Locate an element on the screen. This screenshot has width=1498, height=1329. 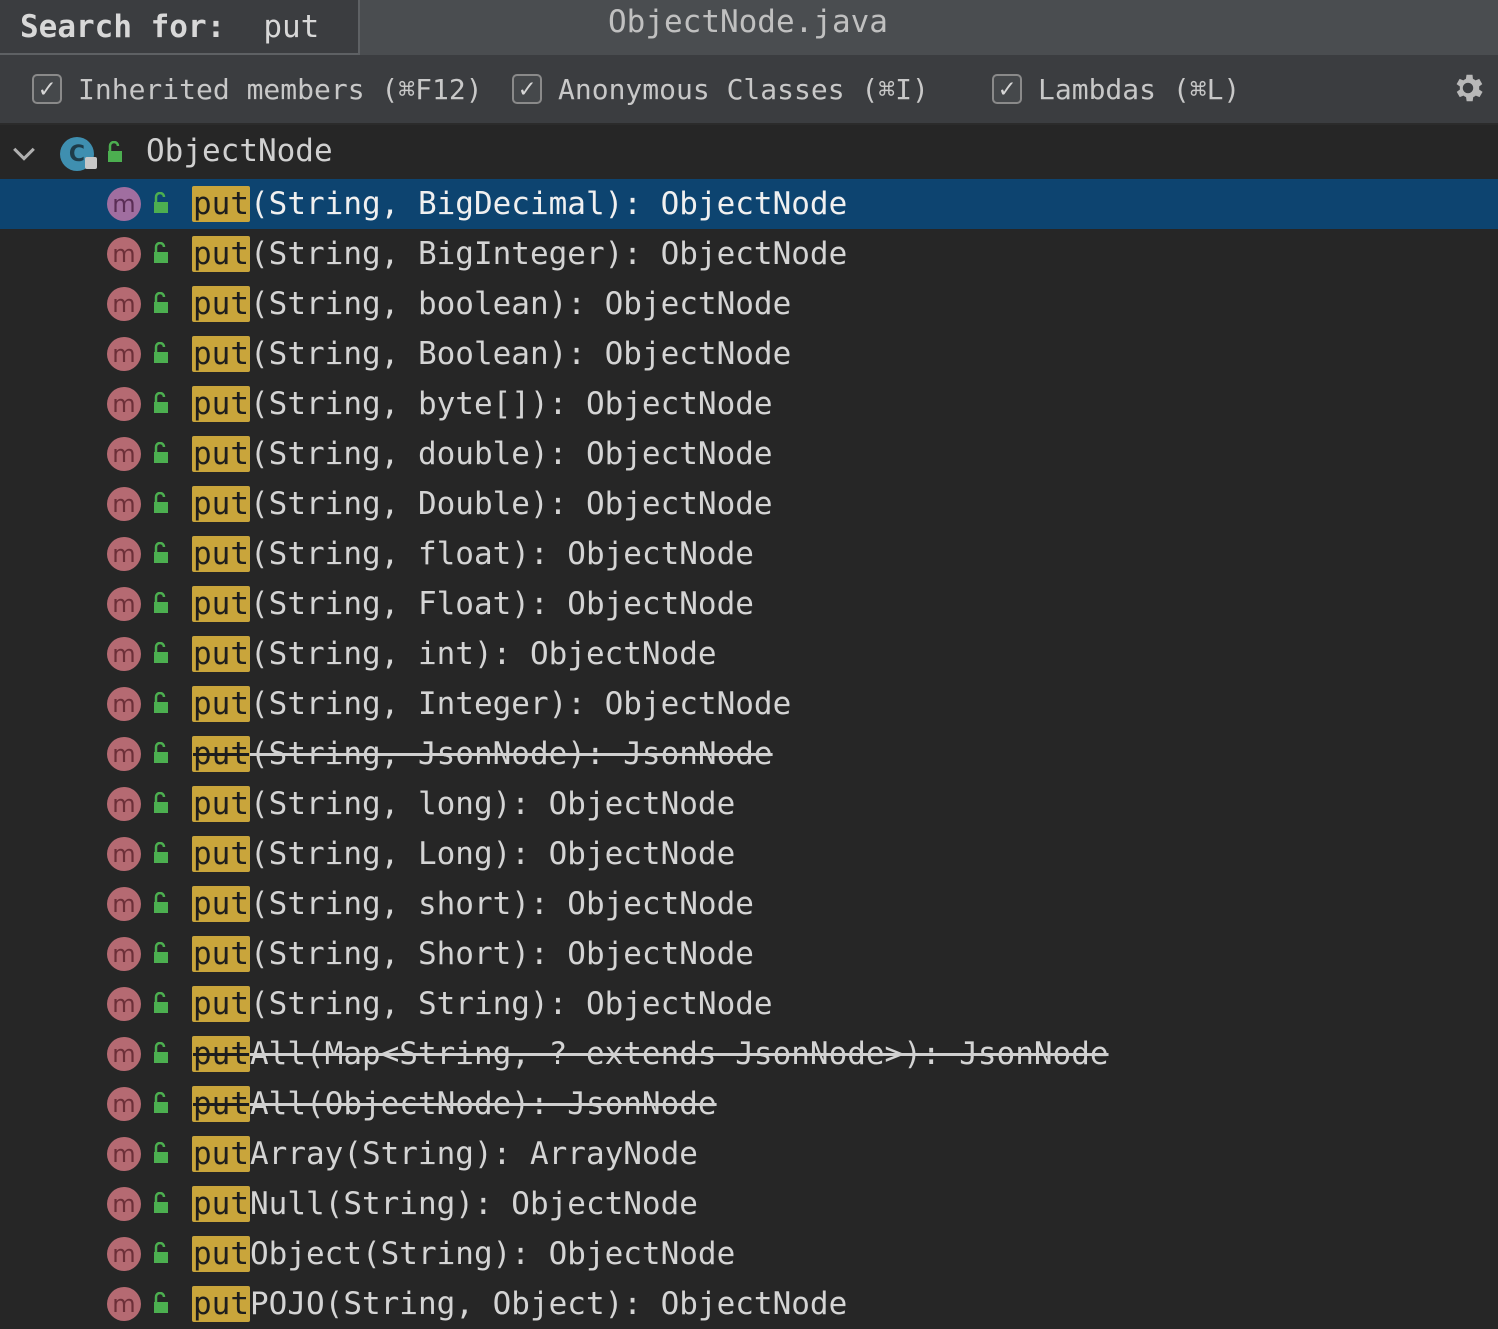
gear-icon is located at coordinates (1468, 88).